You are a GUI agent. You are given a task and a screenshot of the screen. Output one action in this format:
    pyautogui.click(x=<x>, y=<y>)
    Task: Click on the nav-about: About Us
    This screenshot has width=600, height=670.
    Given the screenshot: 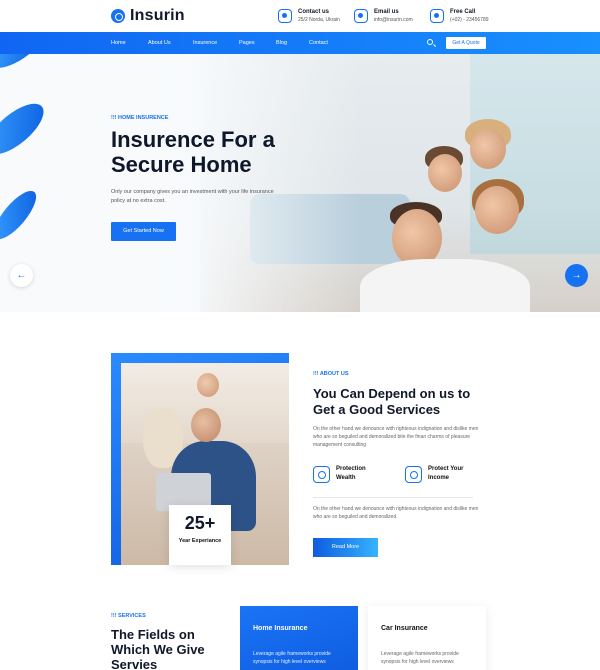 What is the action you would take?
    pyautogui.click(x=159, y=43)
    